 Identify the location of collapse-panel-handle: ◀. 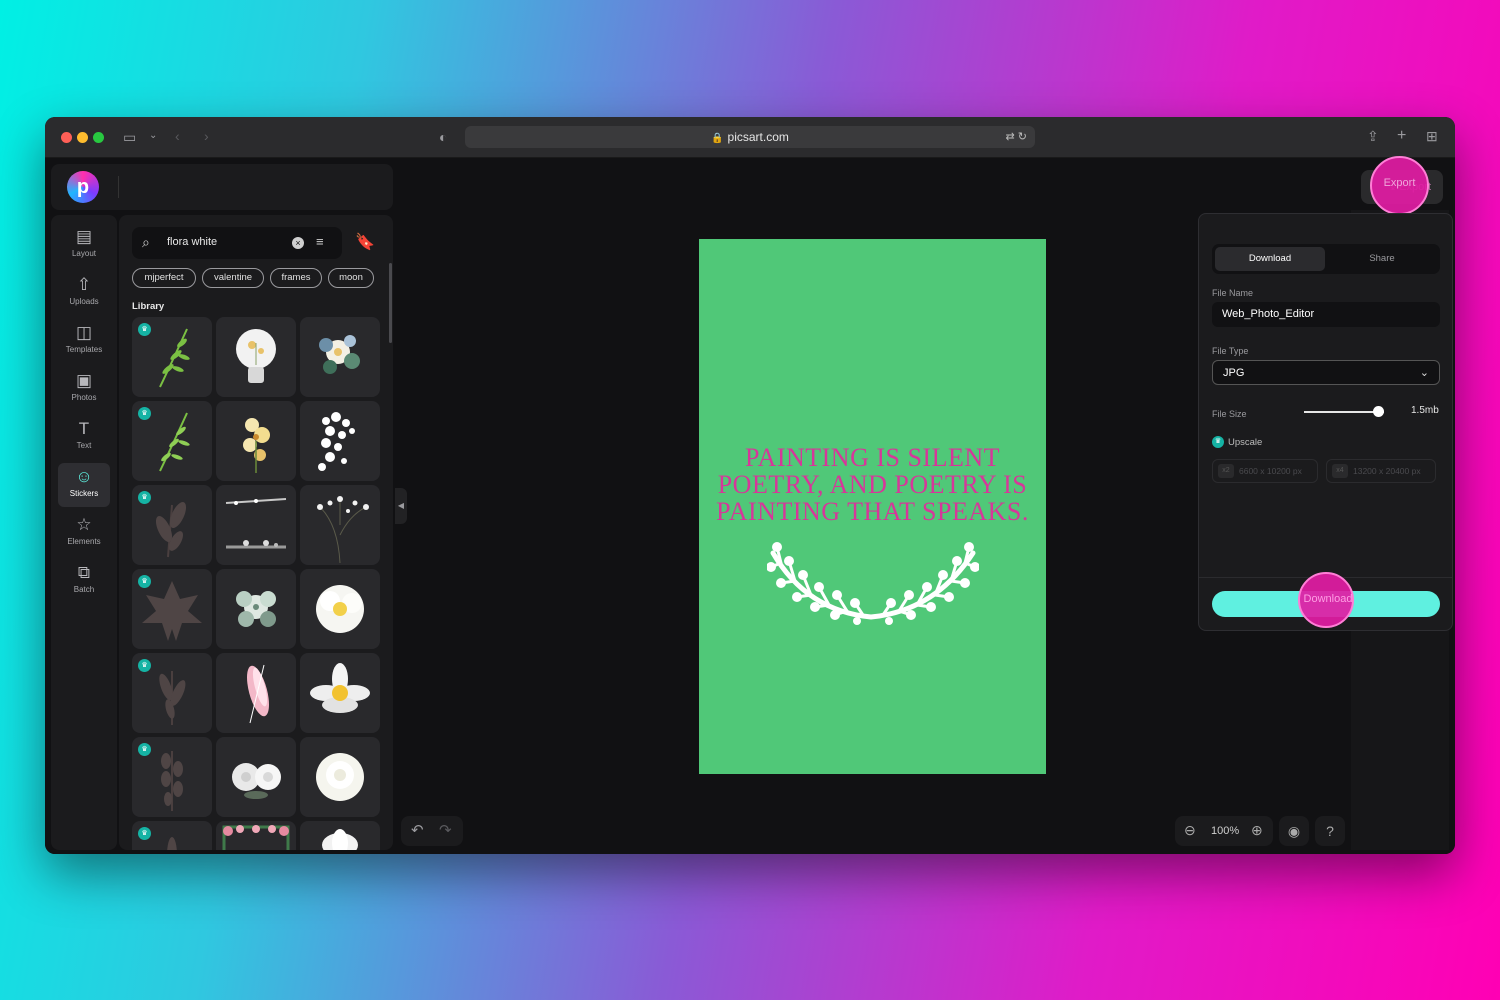
(401, 506).